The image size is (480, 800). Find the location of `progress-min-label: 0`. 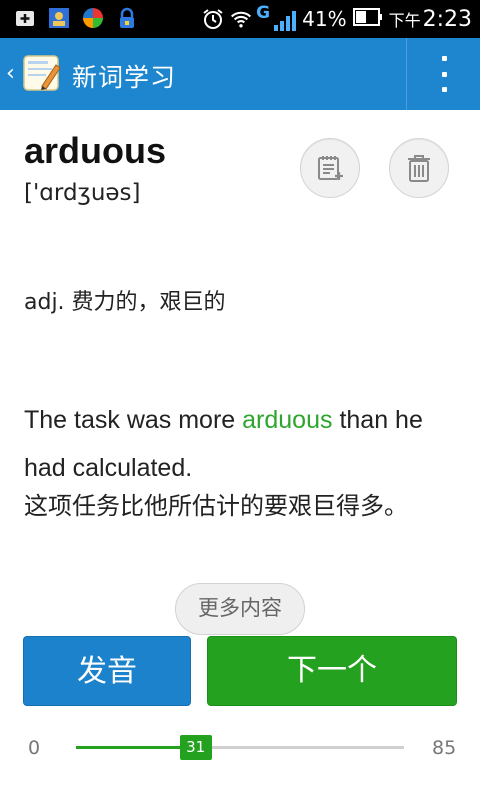

progress-min-label: 0 is located at coordinates (34, 748).